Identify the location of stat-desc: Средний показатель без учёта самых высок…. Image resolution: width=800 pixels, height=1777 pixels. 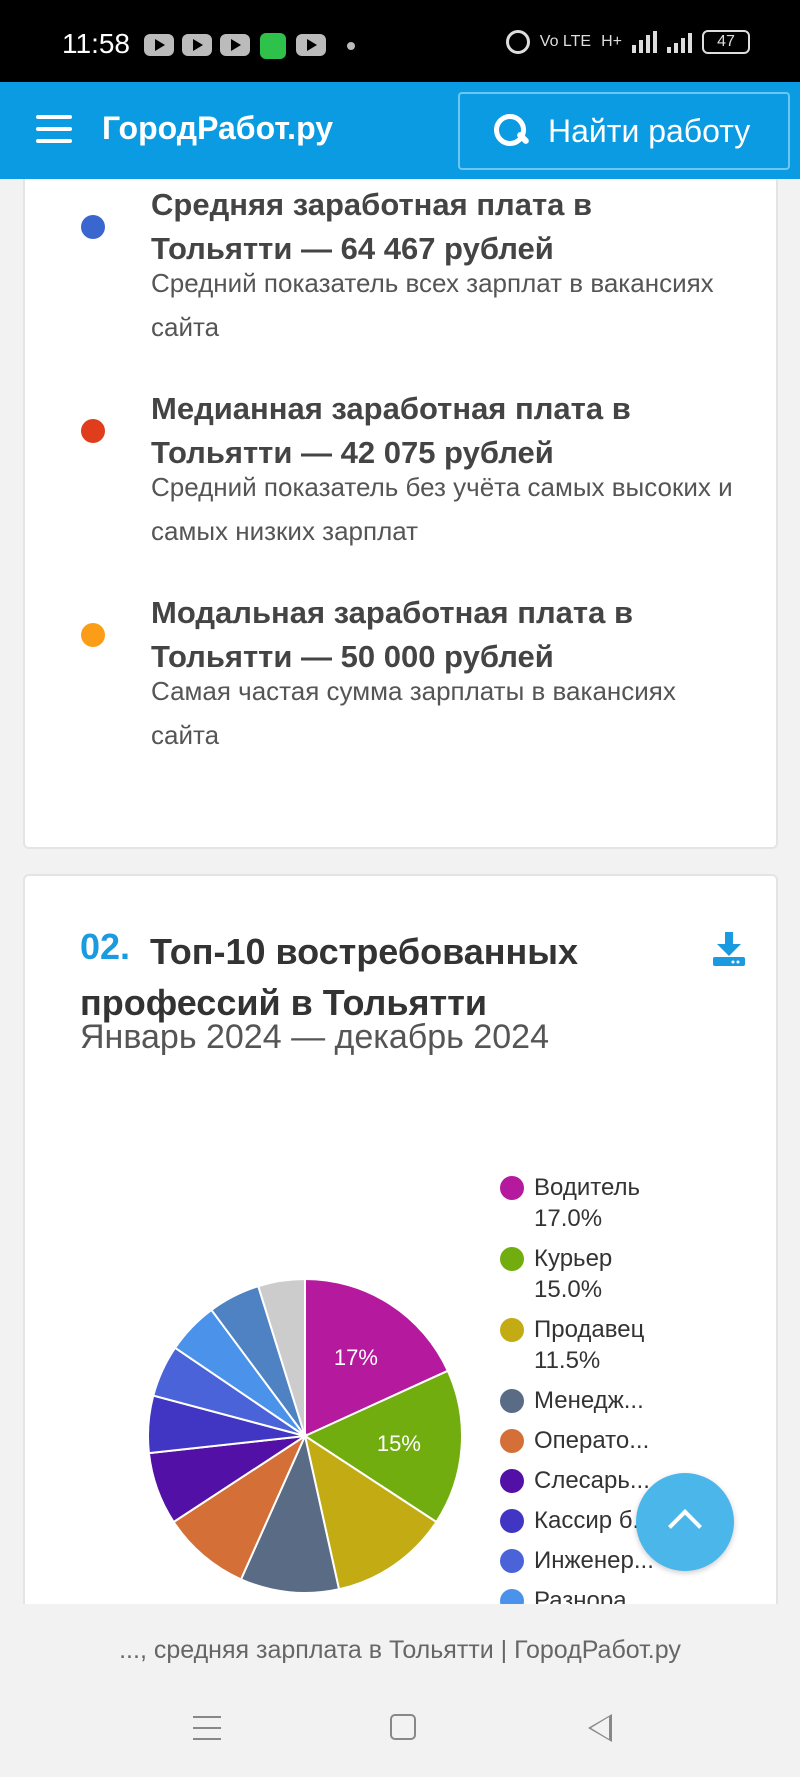
(442, 509).